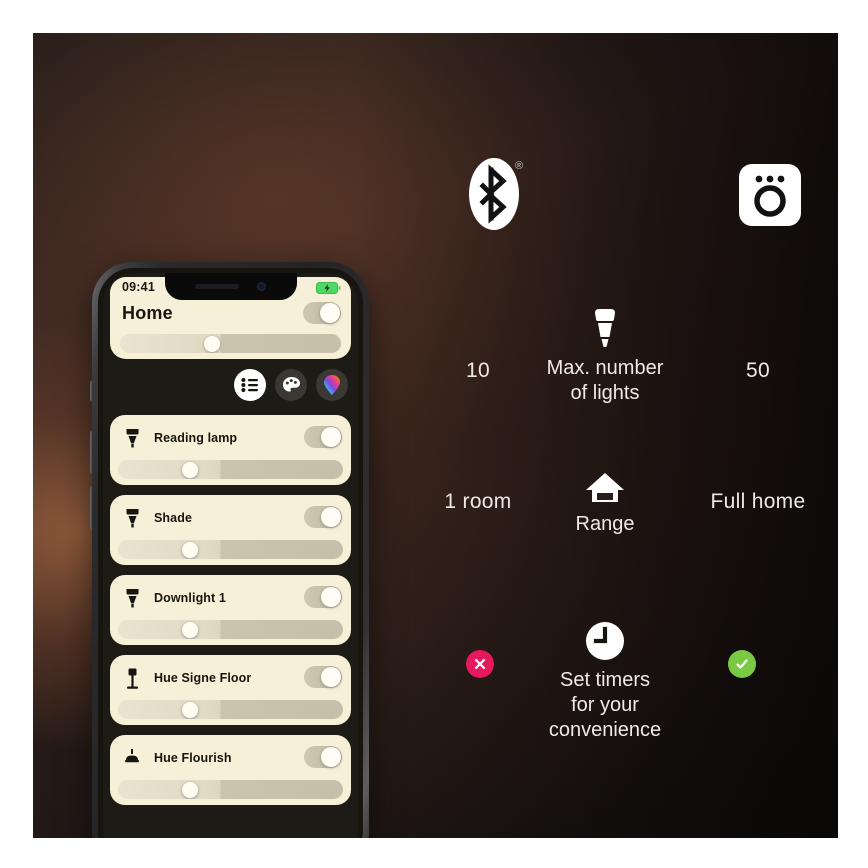  What do you see at coordinates (173, 518) in the screenshot?
I see `light-name: Shade` at bounding box center [173, 518].